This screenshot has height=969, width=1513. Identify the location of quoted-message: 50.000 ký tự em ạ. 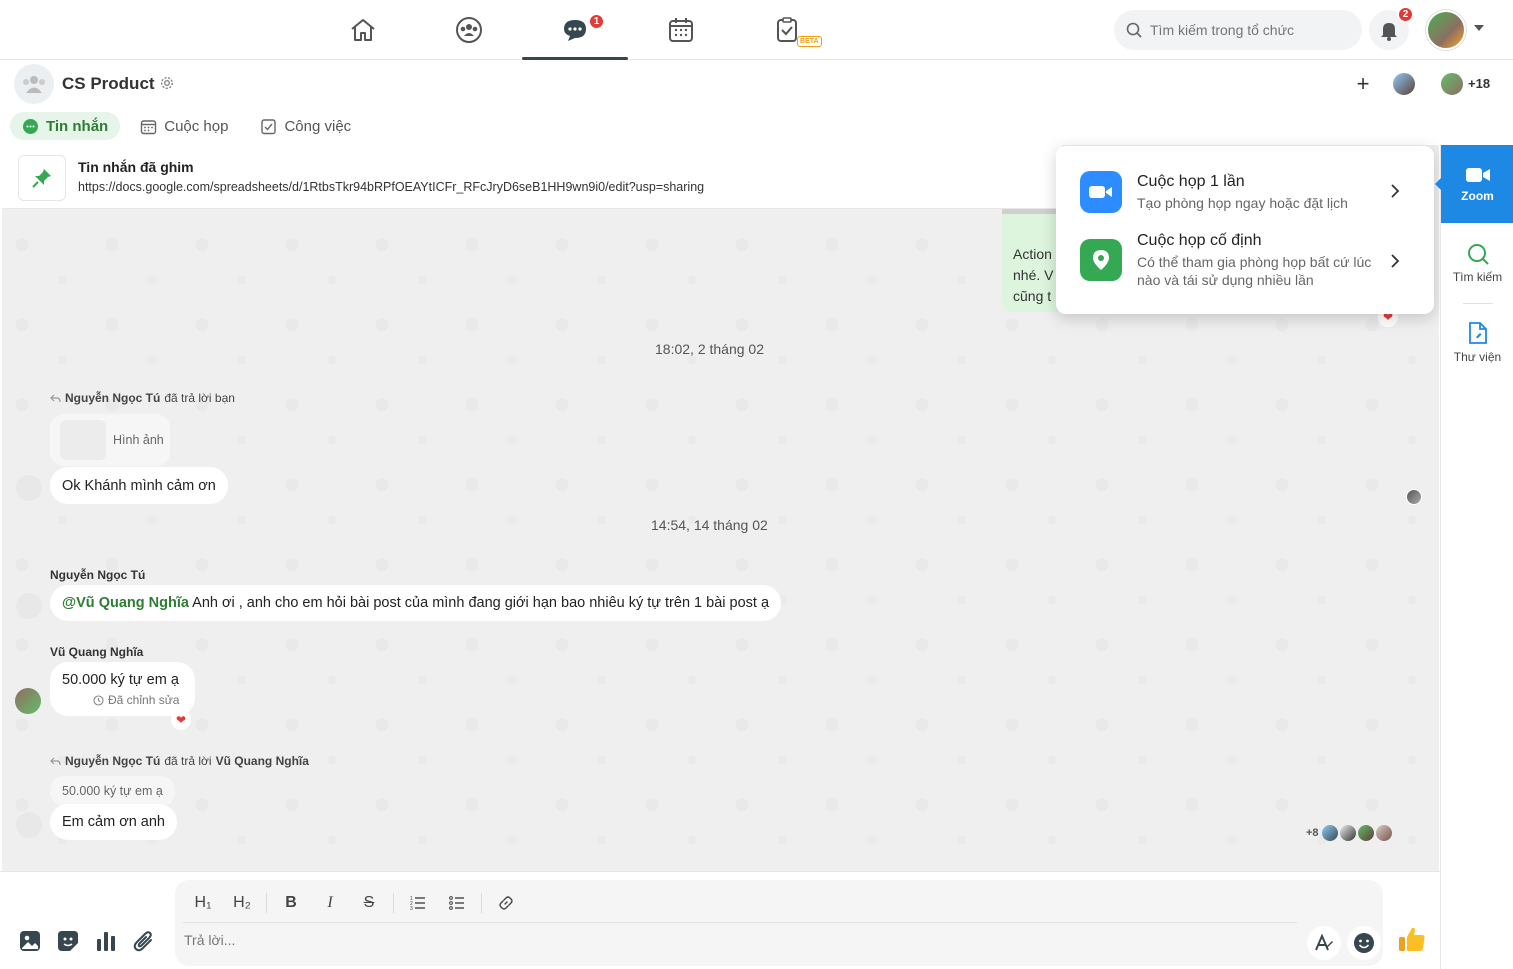
(112, 791).